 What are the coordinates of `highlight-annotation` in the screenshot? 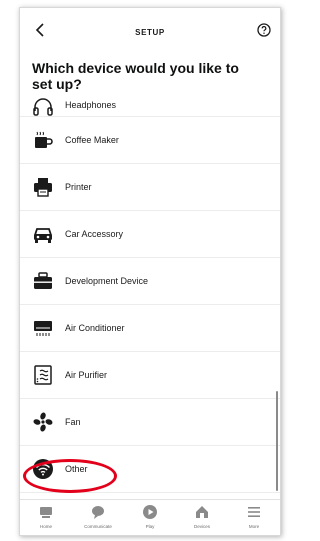 It's located at (70, 476).